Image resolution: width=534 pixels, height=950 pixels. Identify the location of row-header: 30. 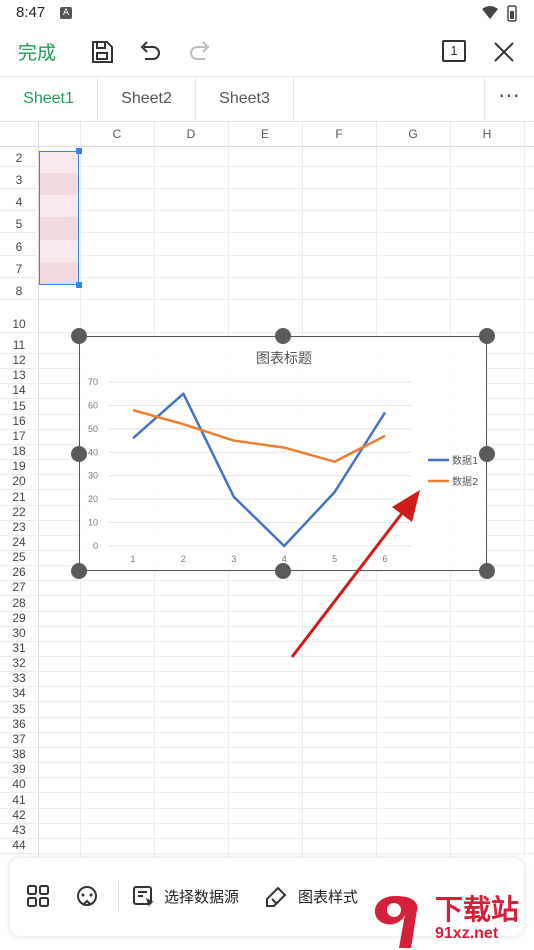
(19, 633).